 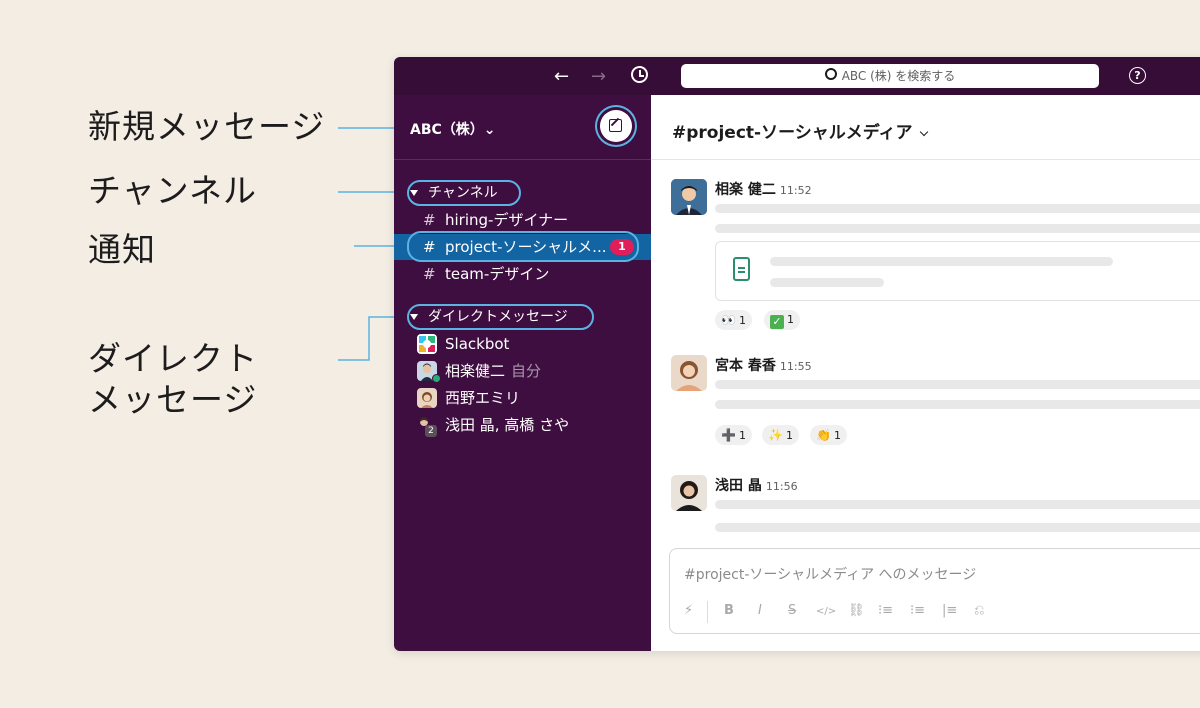 I want to click on channel-title-text: #project-ソーシャルメディア, so click(x=792, y=133).